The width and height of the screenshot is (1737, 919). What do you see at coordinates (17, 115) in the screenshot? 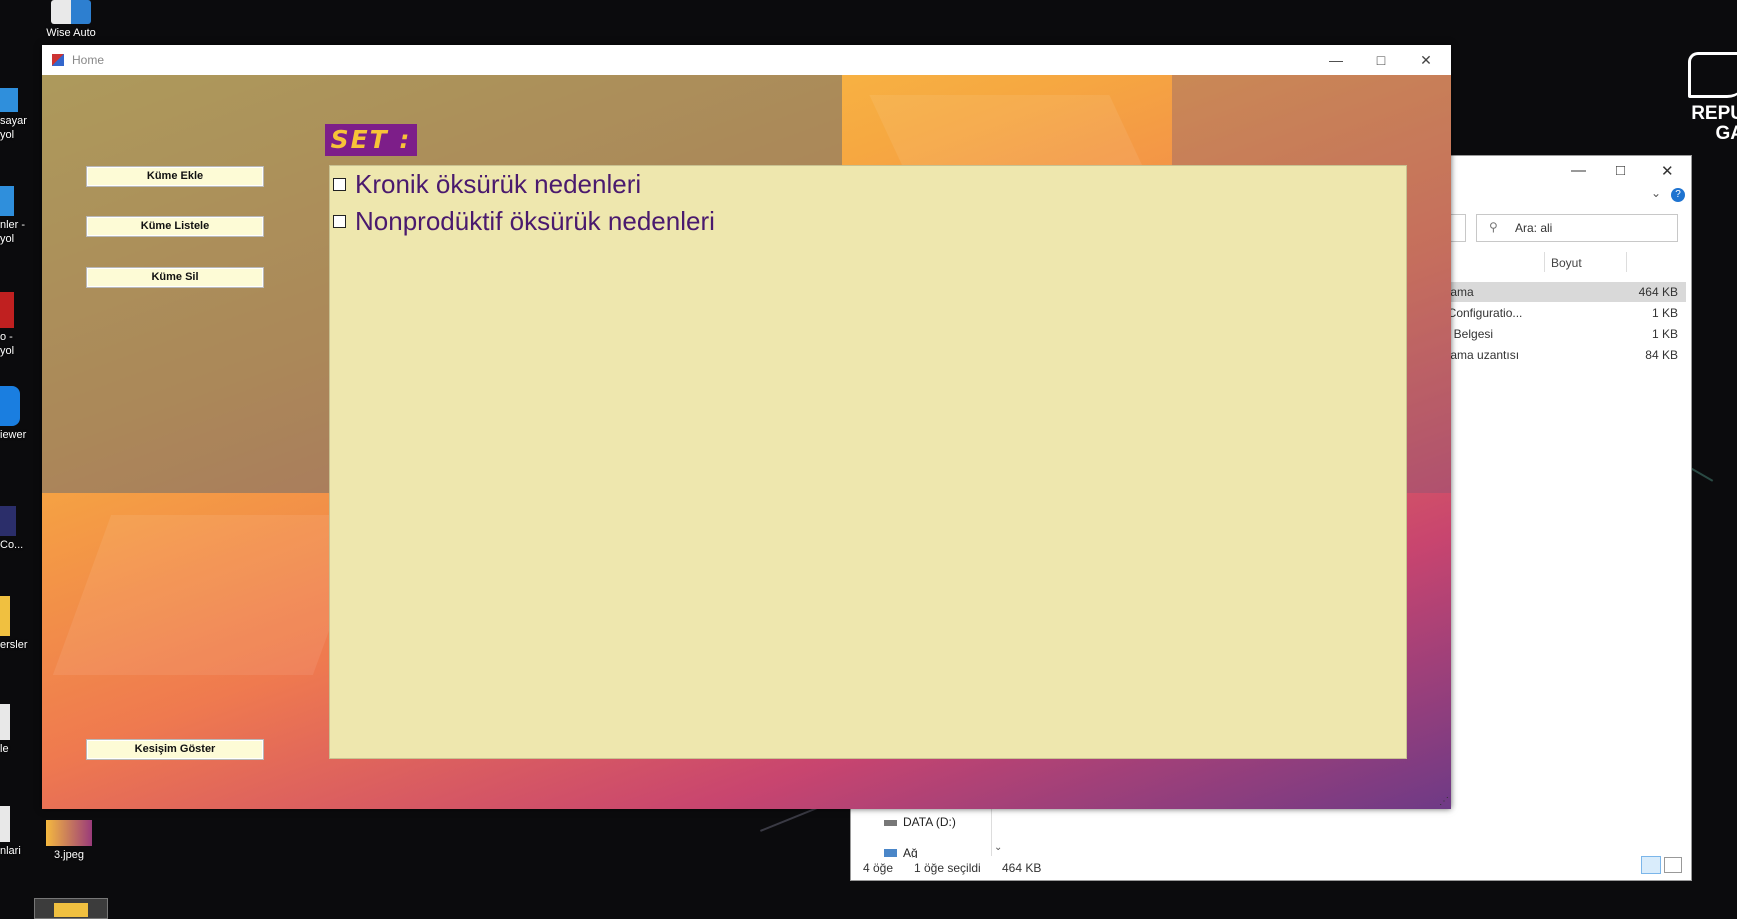
I see `desktop-icon-computer: sayar yol` at bounding box center [17, 115].